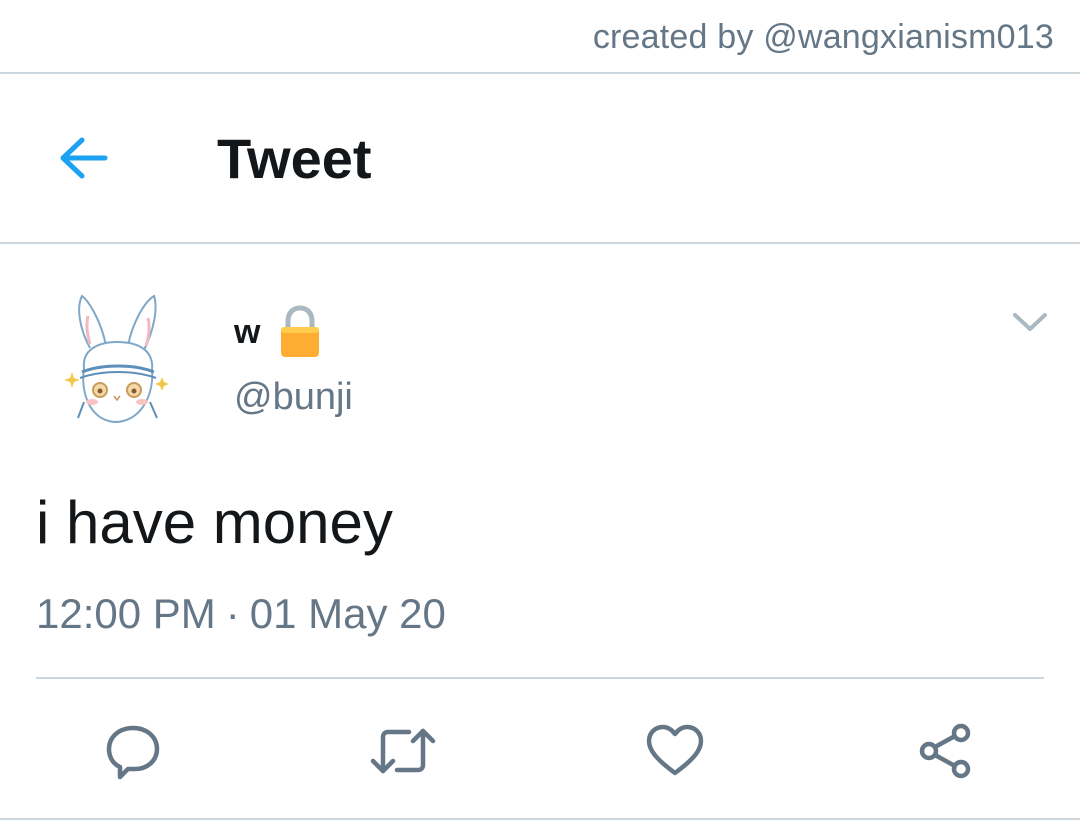 This screenshot has width=1080, height=839. What do you see at coordinates (540, 243) in the screenshot?
I see `header-divider` at bounding box center [540, 243].